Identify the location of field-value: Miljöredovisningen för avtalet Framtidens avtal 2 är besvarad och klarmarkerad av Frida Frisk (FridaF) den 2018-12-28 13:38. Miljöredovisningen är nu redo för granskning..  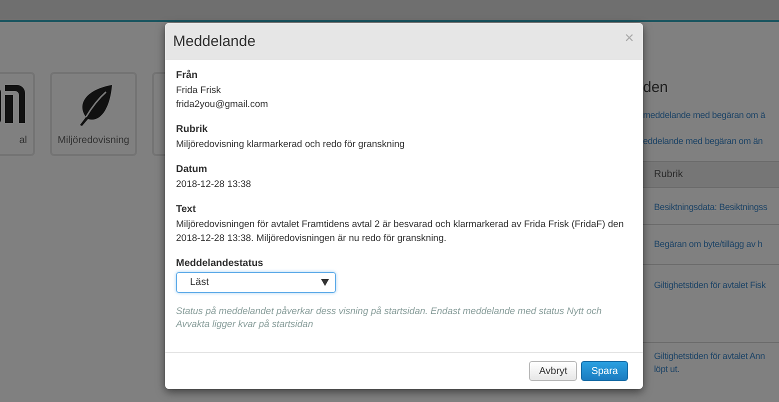
(400, 232).